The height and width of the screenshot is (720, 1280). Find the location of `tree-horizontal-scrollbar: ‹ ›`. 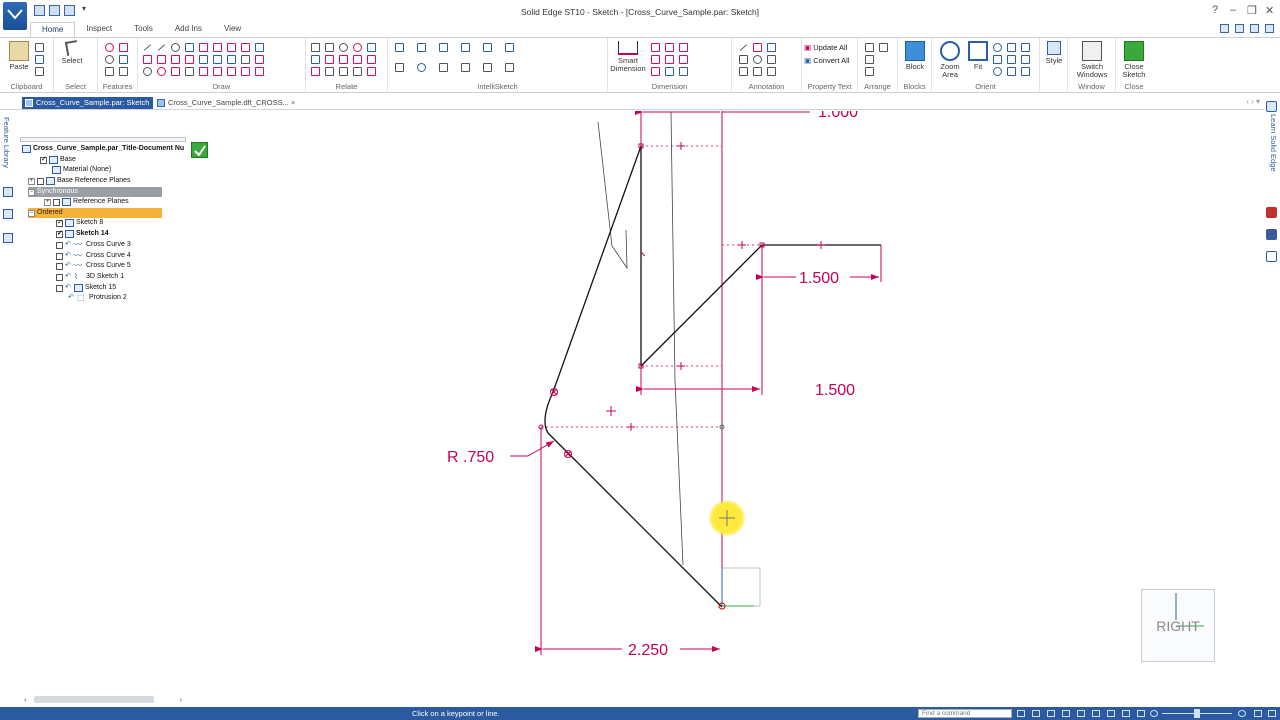

tree-horizontal-scrollbar: ‹ › is located at coordinates (103, 699).